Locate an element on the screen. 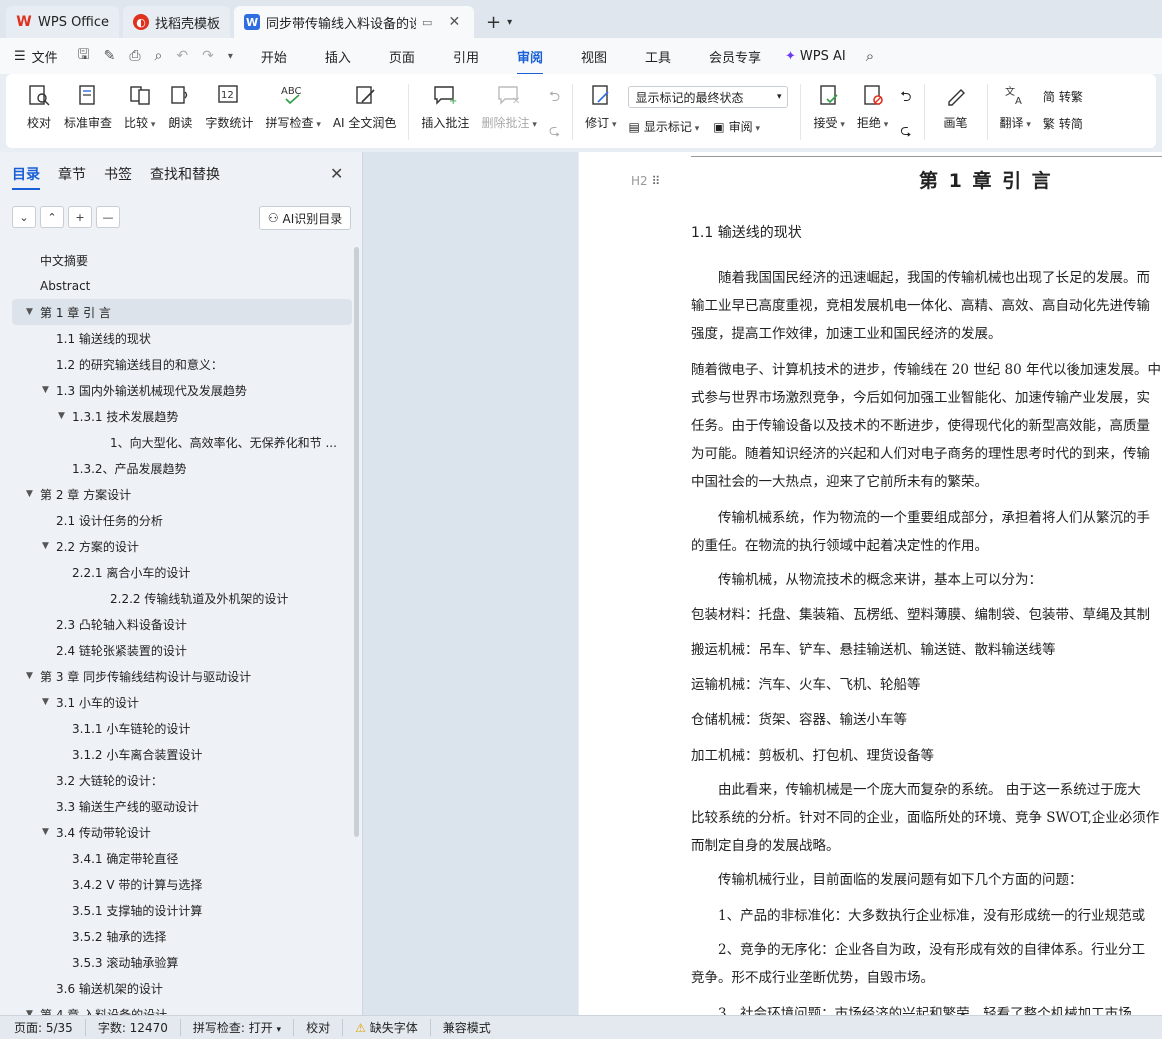 Image resolution: width=1162 pixels, height=1039 pixels. expand-down-button: ⌄ is located at coordinates (24, 217).